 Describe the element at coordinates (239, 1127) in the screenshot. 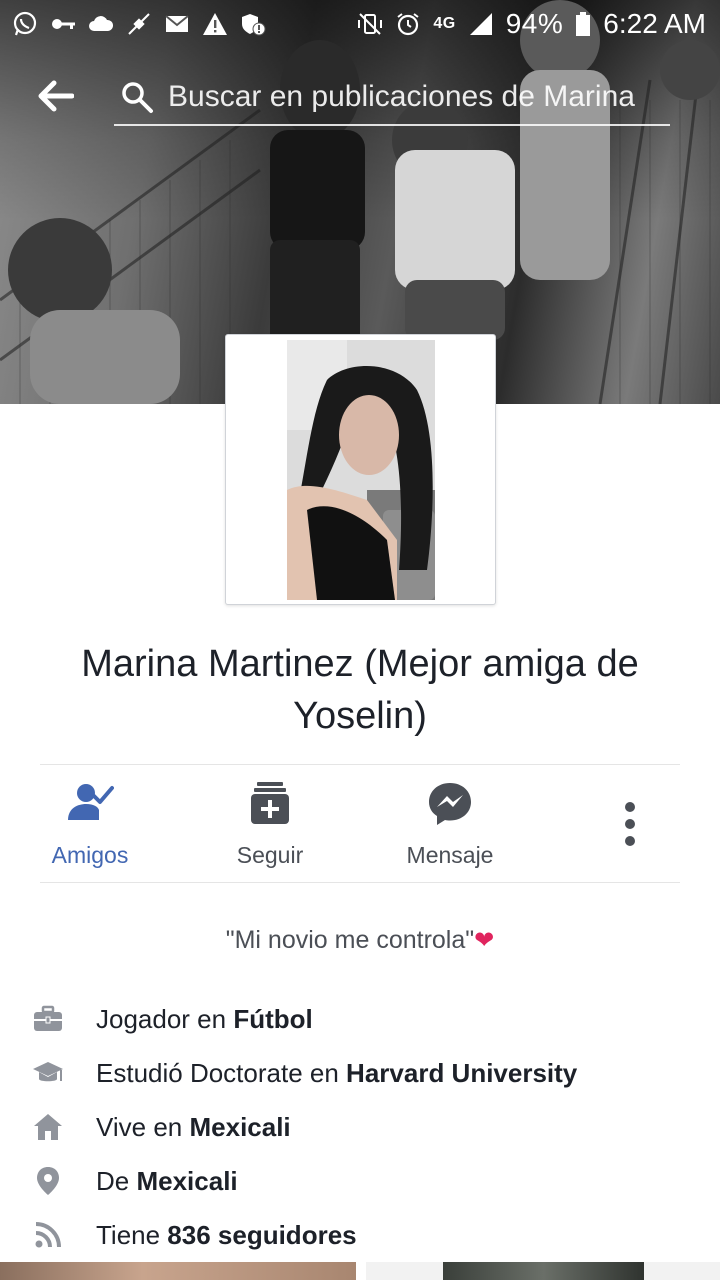

I see `lives-value-link: Mexicali` at that location.